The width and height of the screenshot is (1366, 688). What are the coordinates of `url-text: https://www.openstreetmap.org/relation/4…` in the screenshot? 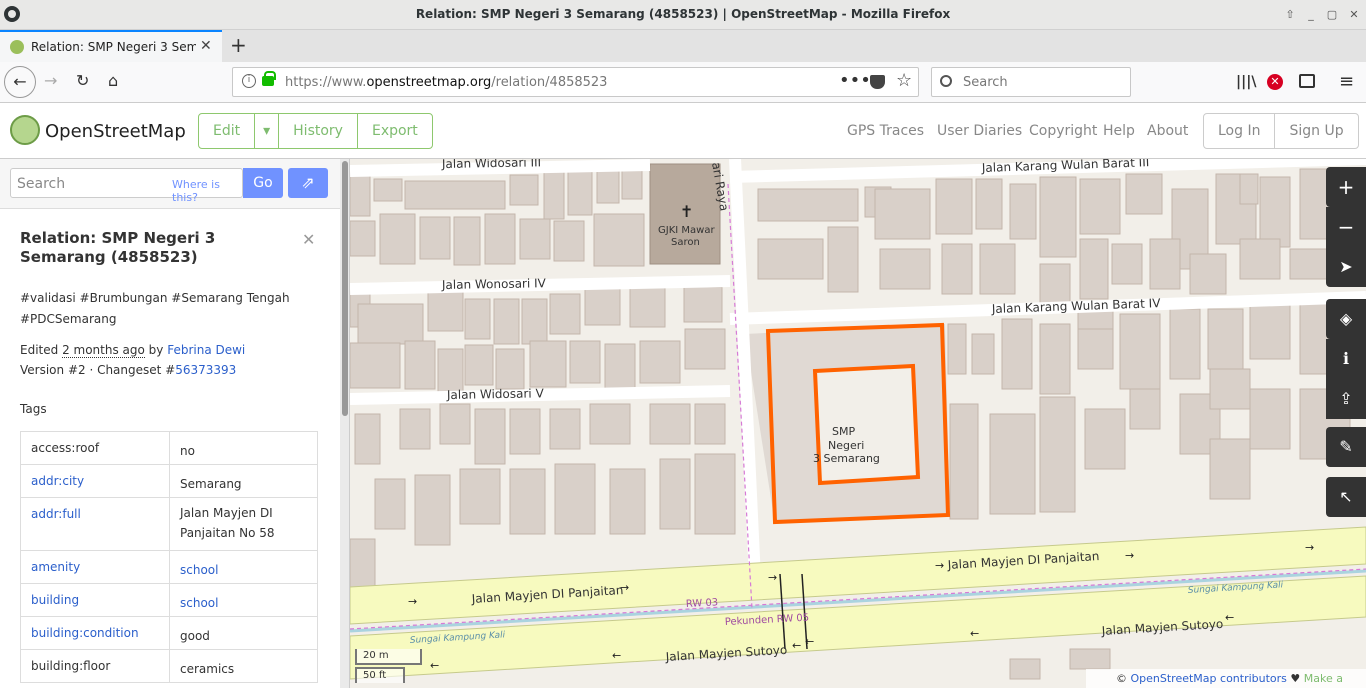 It's located at (446, 82).